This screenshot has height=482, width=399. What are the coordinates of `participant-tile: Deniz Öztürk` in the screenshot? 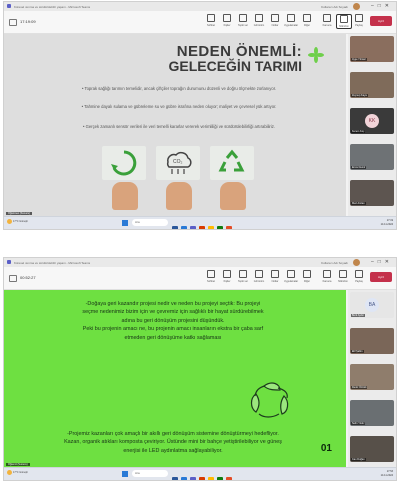 It's located at (372, 377).